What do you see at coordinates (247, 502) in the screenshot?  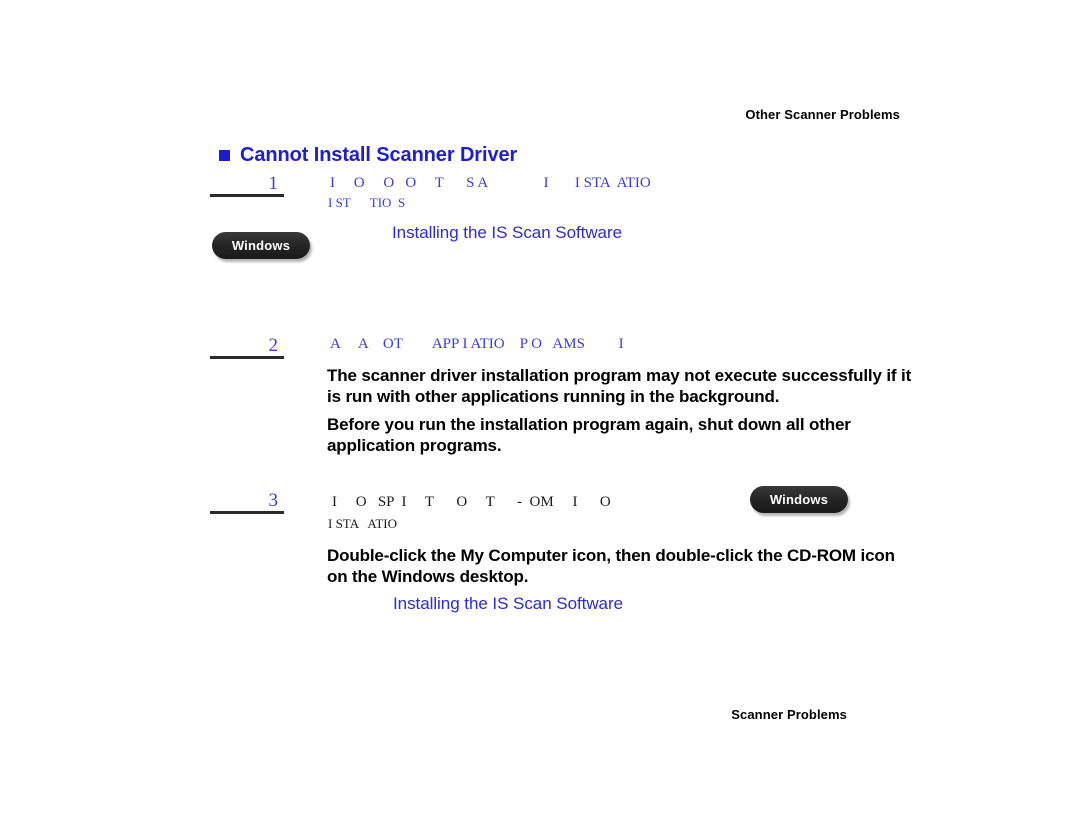 I see `step-marker-3: 3` at bounding box center [247, 502].